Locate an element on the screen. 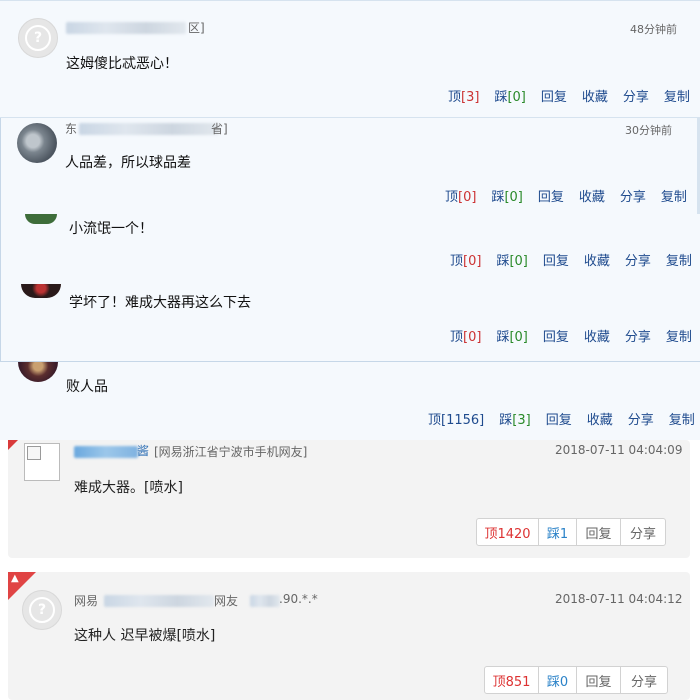 This screenshot has width=700, height=700. username-suffix: 酱 is located at coordinates (143, 450).